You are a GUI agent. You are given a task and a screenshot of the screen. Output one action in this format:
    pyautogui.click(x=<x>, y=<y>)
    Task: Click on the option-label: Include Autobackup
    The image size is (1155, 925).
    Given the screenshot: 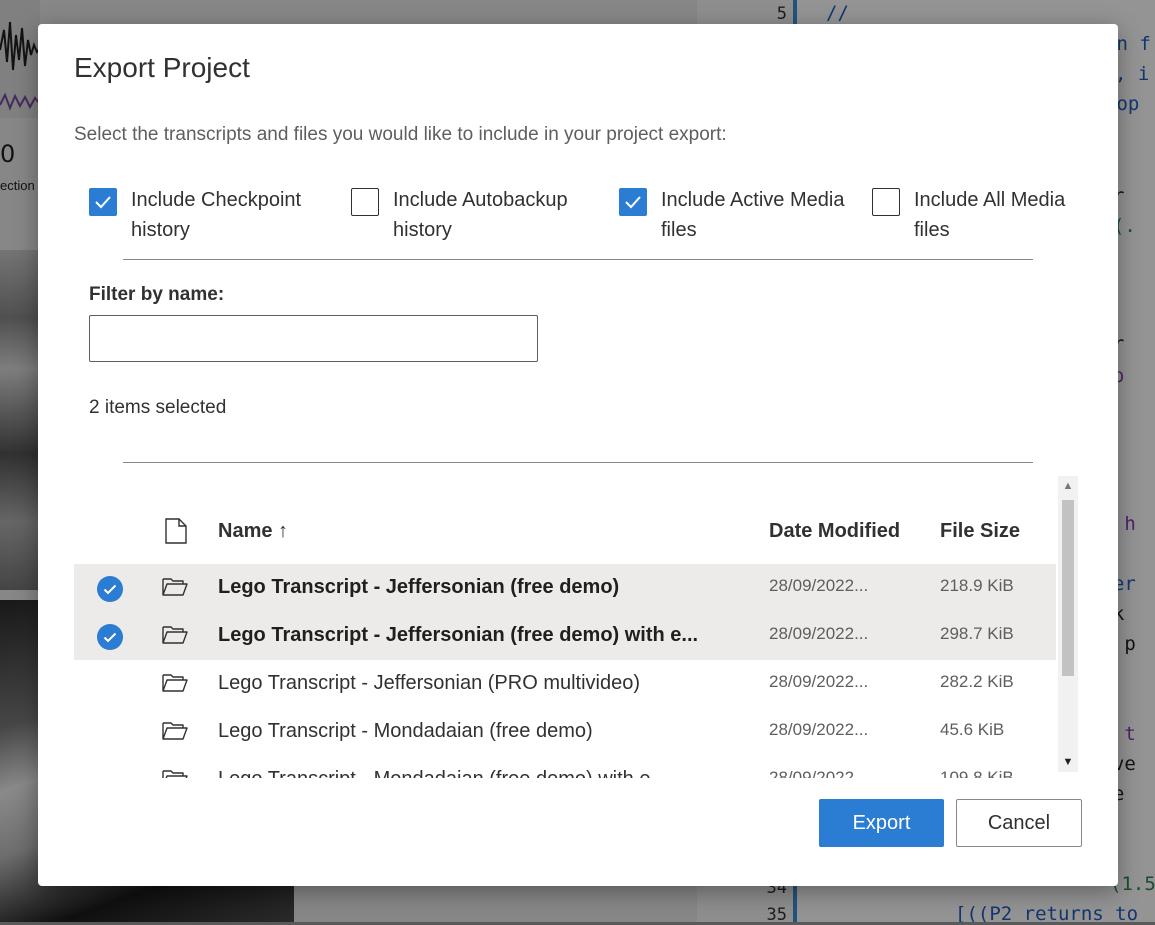 What is the action you would take?
    pyautogui.click(x=480, y=200)
    